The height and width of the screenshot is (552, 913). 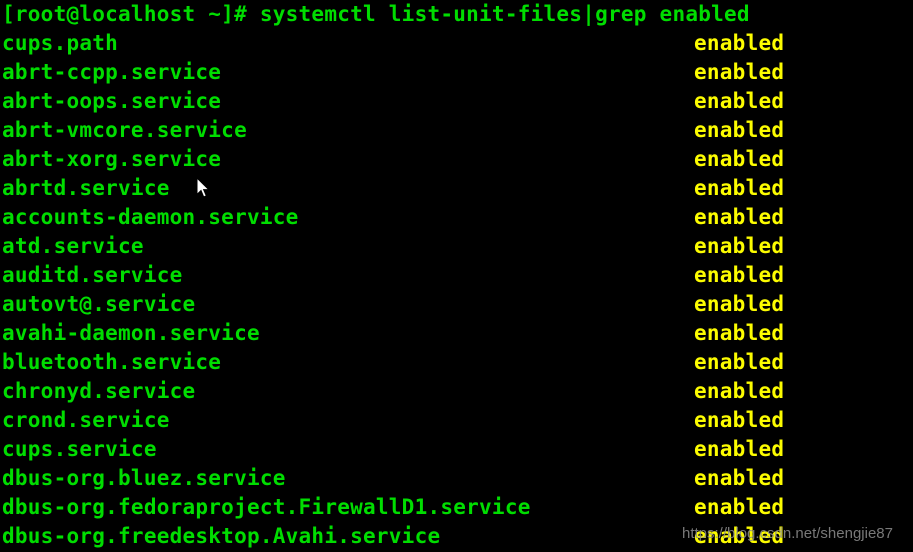 I want to click on unit-file-name: abrt-xorg.service, so click(x=112, y=159).